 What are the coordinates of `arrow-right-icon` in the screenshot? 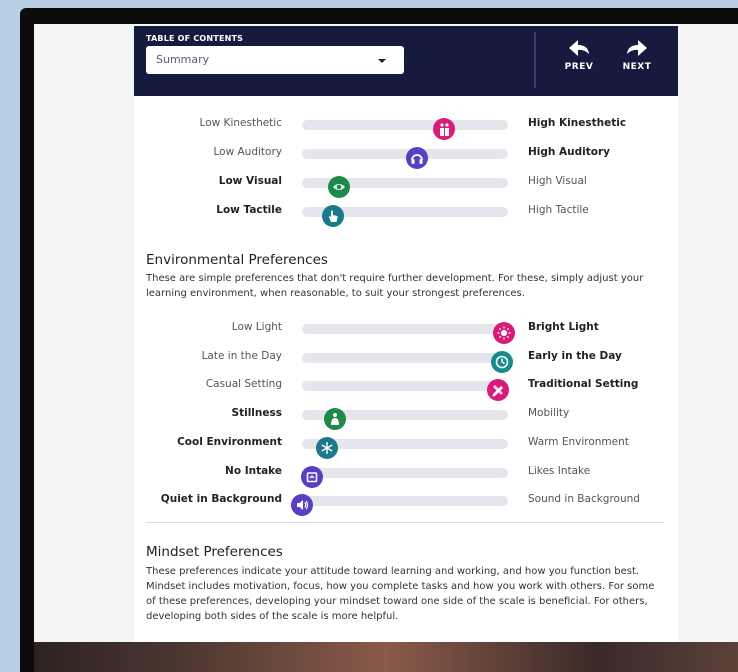 It's located at (637, 48).